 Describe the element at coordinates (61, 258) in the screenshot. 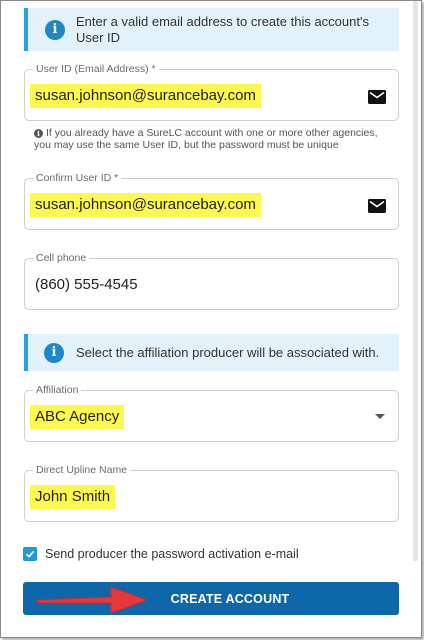

I see `cell-phone-label: Cell phone` at that location.